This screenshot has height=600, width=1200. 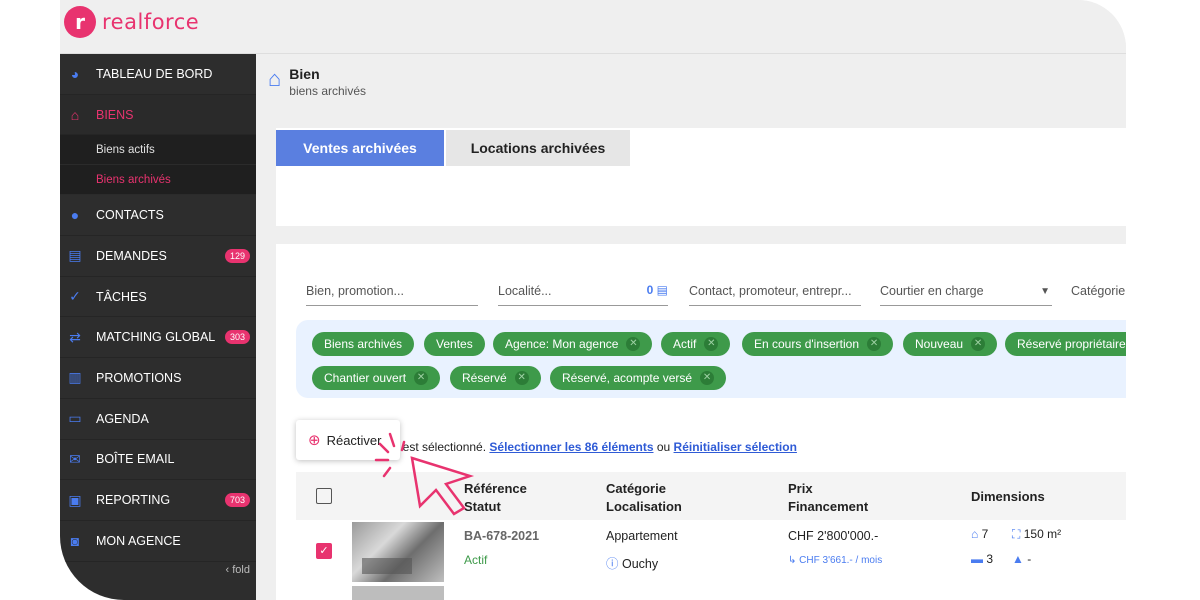 I want to click on category-select: Catégorie, so click(x=1098, y=295).